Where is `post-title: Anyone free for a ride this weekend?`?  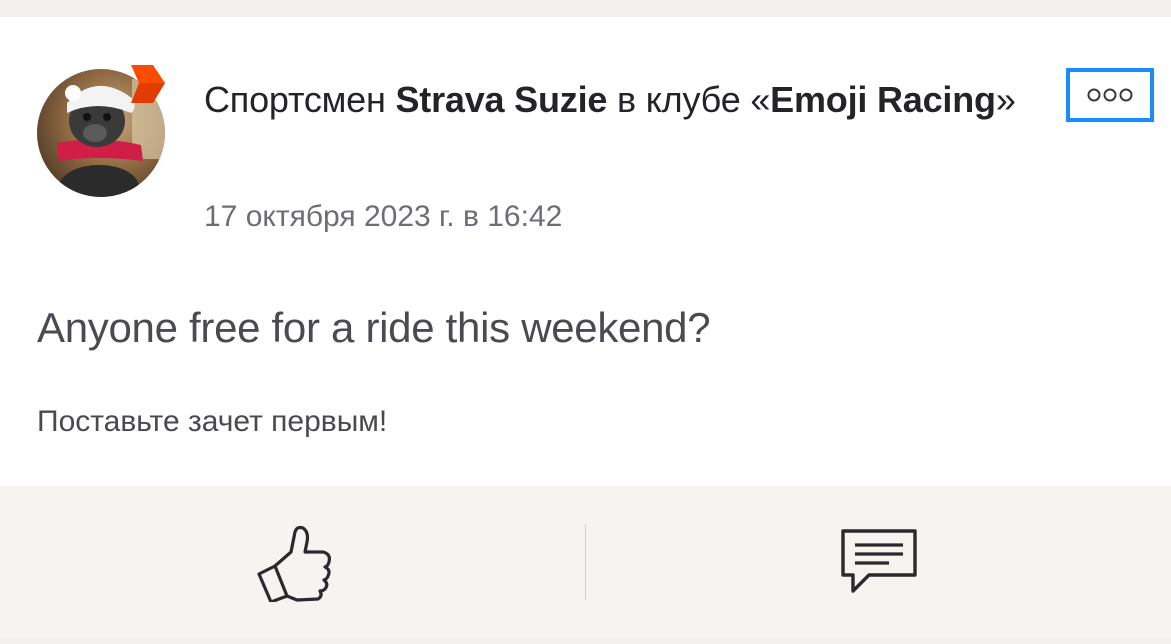
post-title: Anyone free for a ride this weekend? is located at coordinates (374, 327).